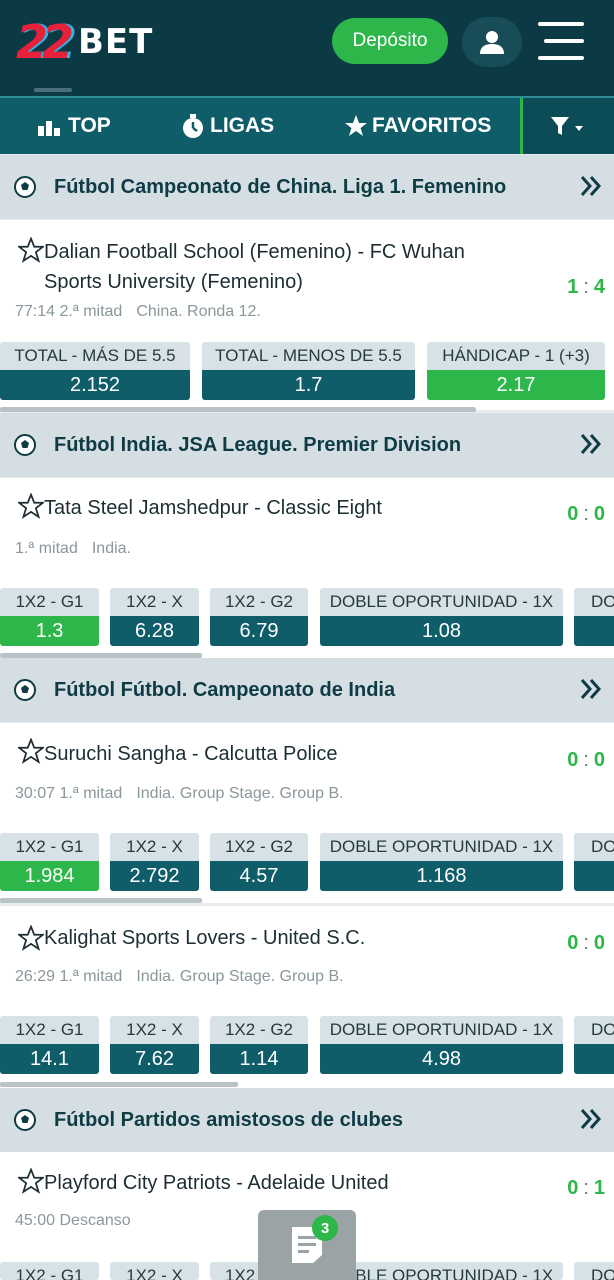 The width and height of the screenshot is (614, 1280). What do you see at coordinates (49, 1045) in the screenshot?
I see `odd-button: 1X2 - G1 14.1` at bounding box center [49, 1045].